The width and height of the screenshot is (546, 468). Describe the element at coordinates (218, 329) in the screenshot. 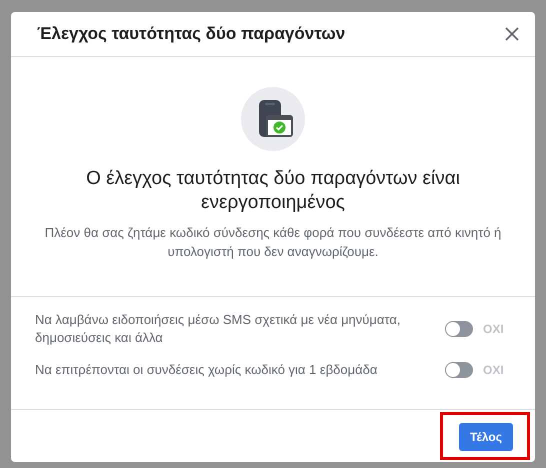

I see `setting-label: Να λαμβάνω ειδοποιήσεις μέσω SMS σχετικά με νέα μηνύματα, δημοσιεύσεις και άλλα` at that location.